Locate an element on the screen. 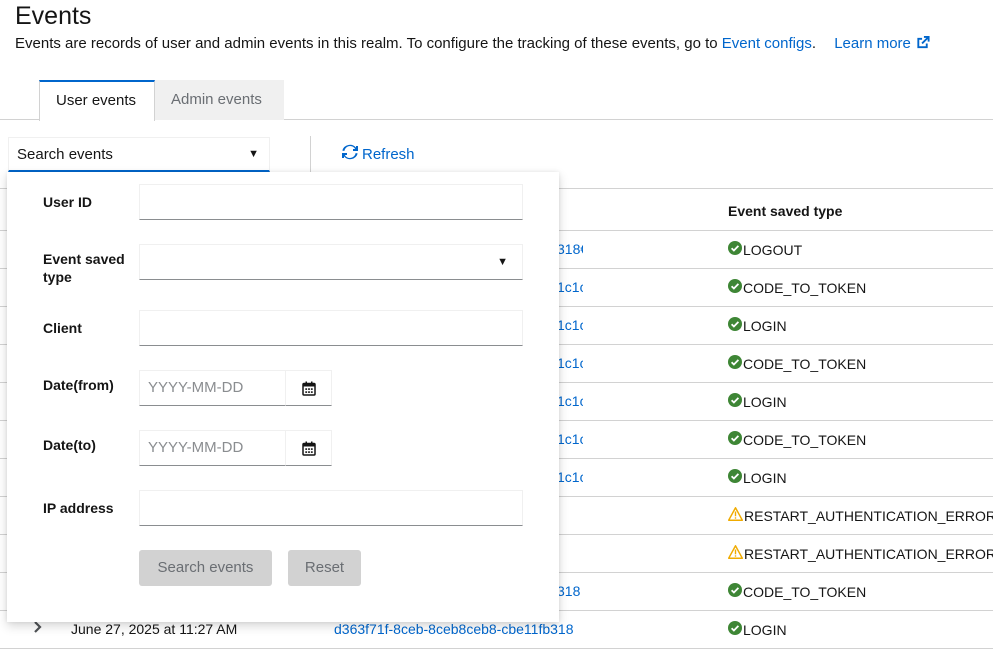 This screenshot has height=652, width=993. ip-address-input is located at coordinates (331, 508).